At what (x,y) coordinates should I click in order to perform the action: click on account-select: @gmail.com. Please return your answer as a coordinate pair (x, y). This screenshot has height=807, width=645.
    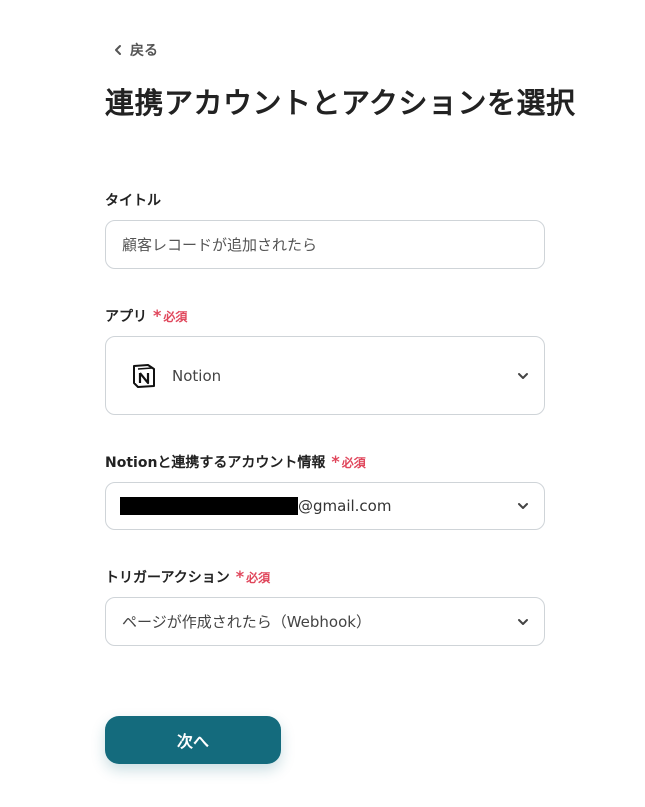
    Looking at the image, I should click on (325, 506).